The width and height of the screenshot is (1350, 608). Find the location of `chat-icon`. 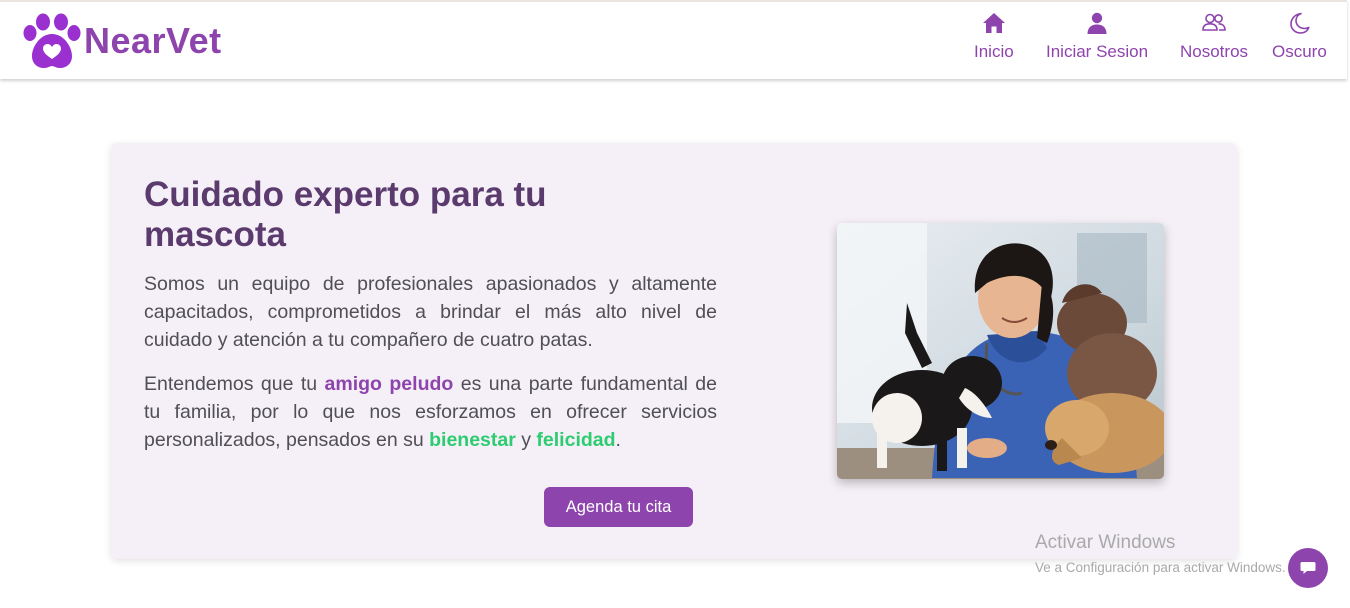

chat-icon is located at coordinates (1308, 568).